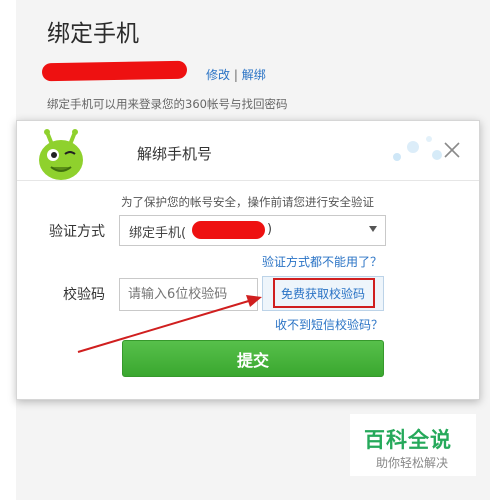  Describe the element at coordinates (452, 150) in the screenshot. I see `close-icon` at that location.